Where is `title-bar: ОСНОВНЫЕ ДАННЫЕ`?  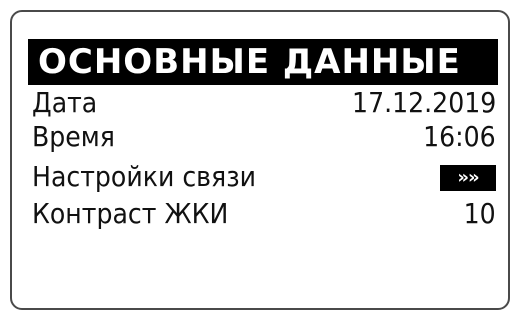
title-bar: ОСНОВНЫЕ ДАННЫЕ is located at coordinates (263, 62).